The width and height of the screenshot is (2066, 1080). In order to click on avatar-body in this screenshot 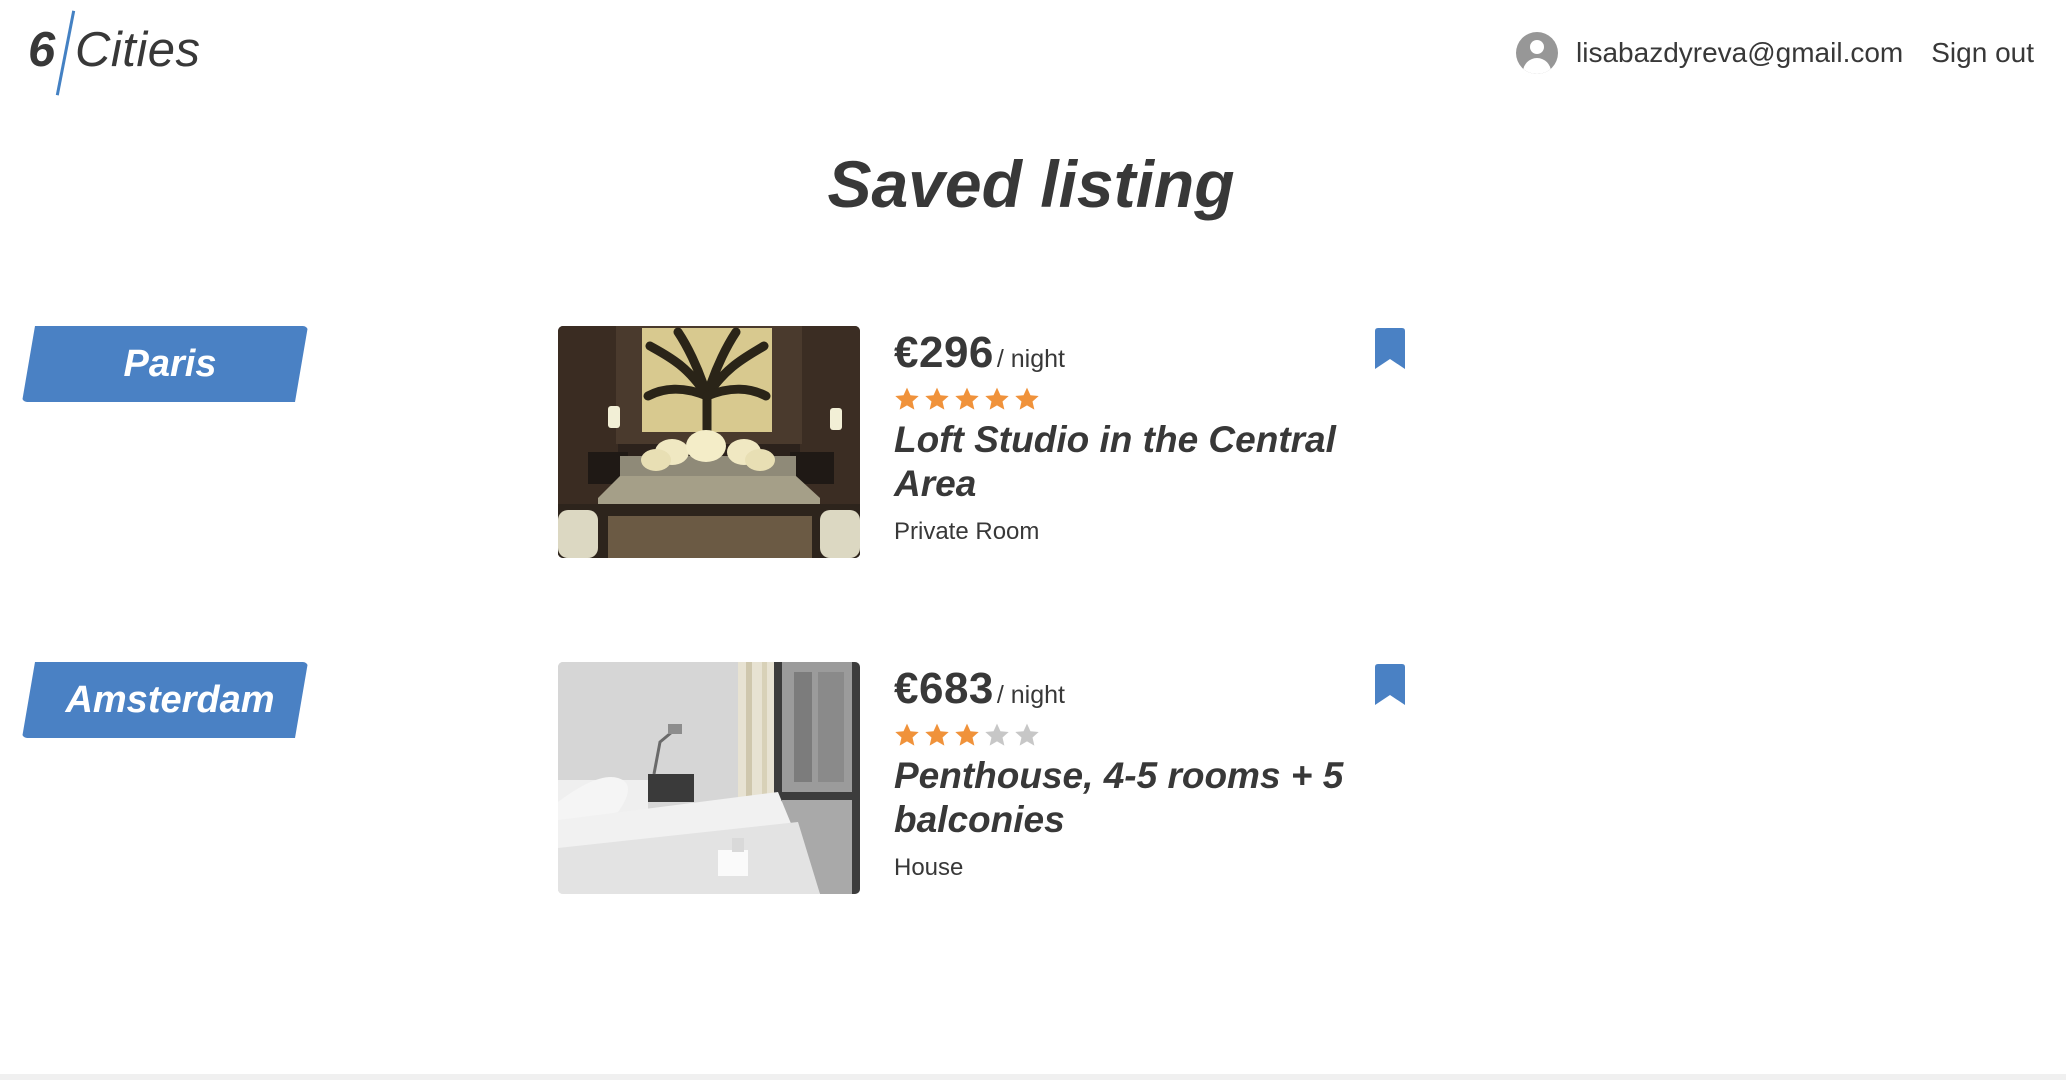, I will do `click(1537, 66)`.